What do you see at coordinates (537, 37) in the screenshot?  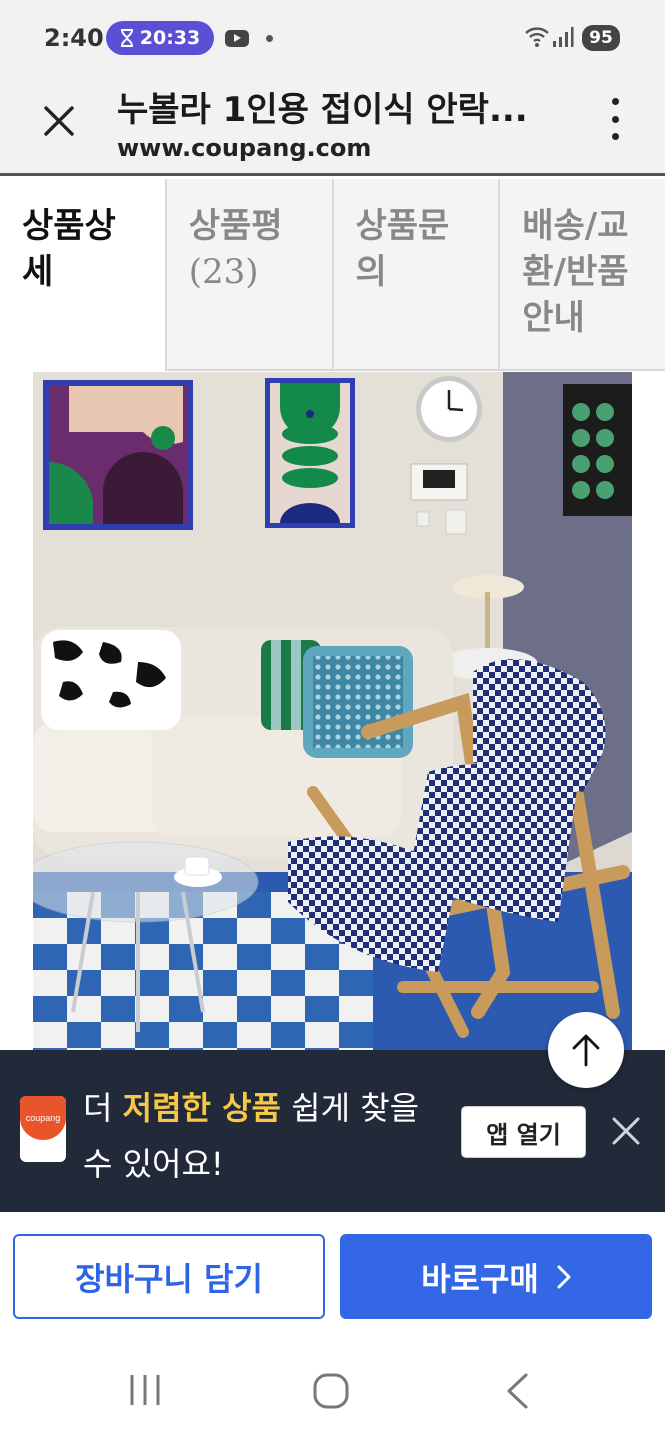 I see `wifi-icon` at bounding box center [537, 37].